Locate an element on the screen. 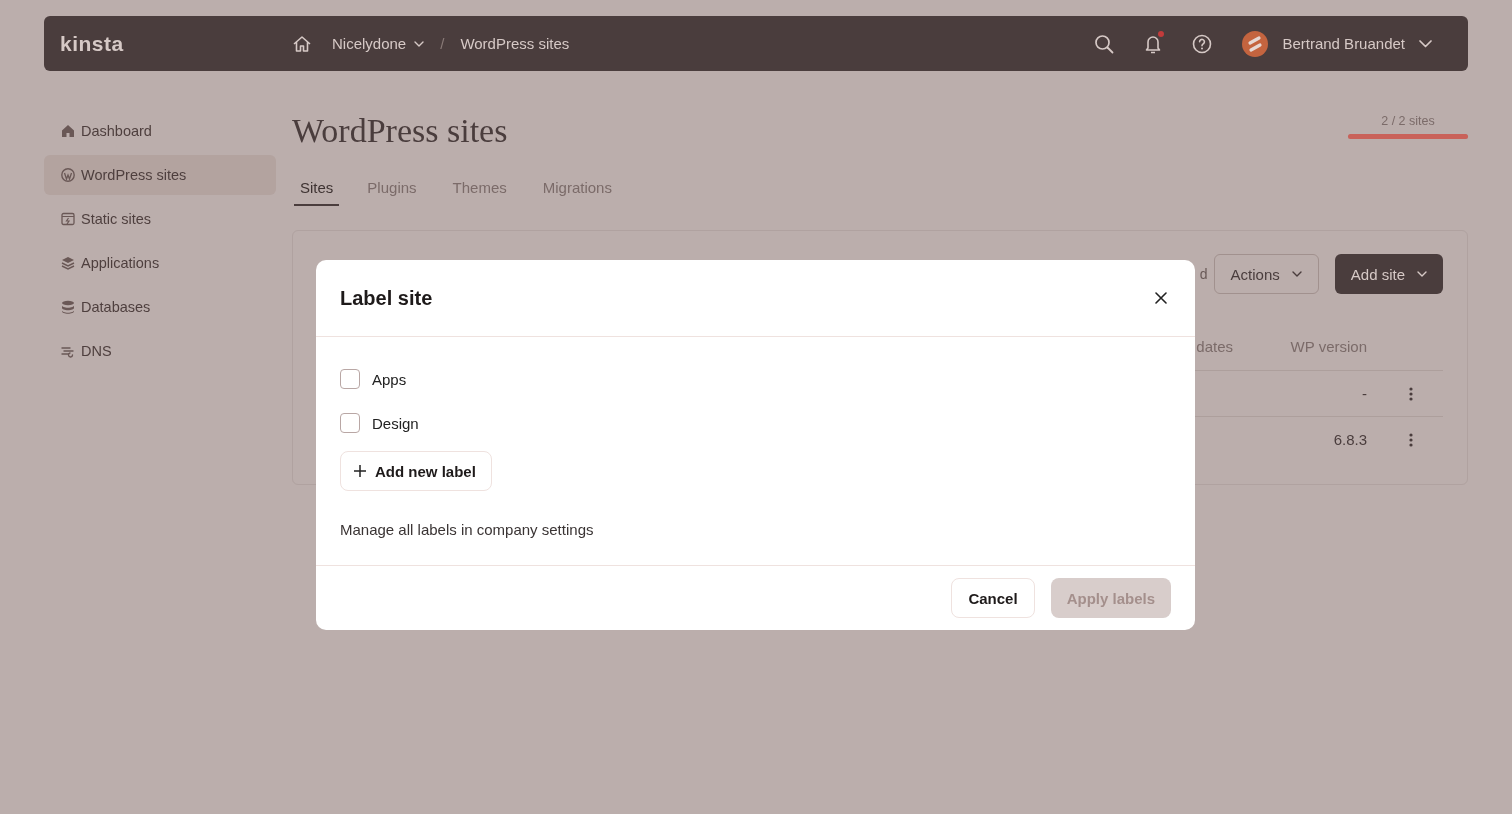 The image size is (1512, 814). avatar-icon is located at coordinates (1255, 43).